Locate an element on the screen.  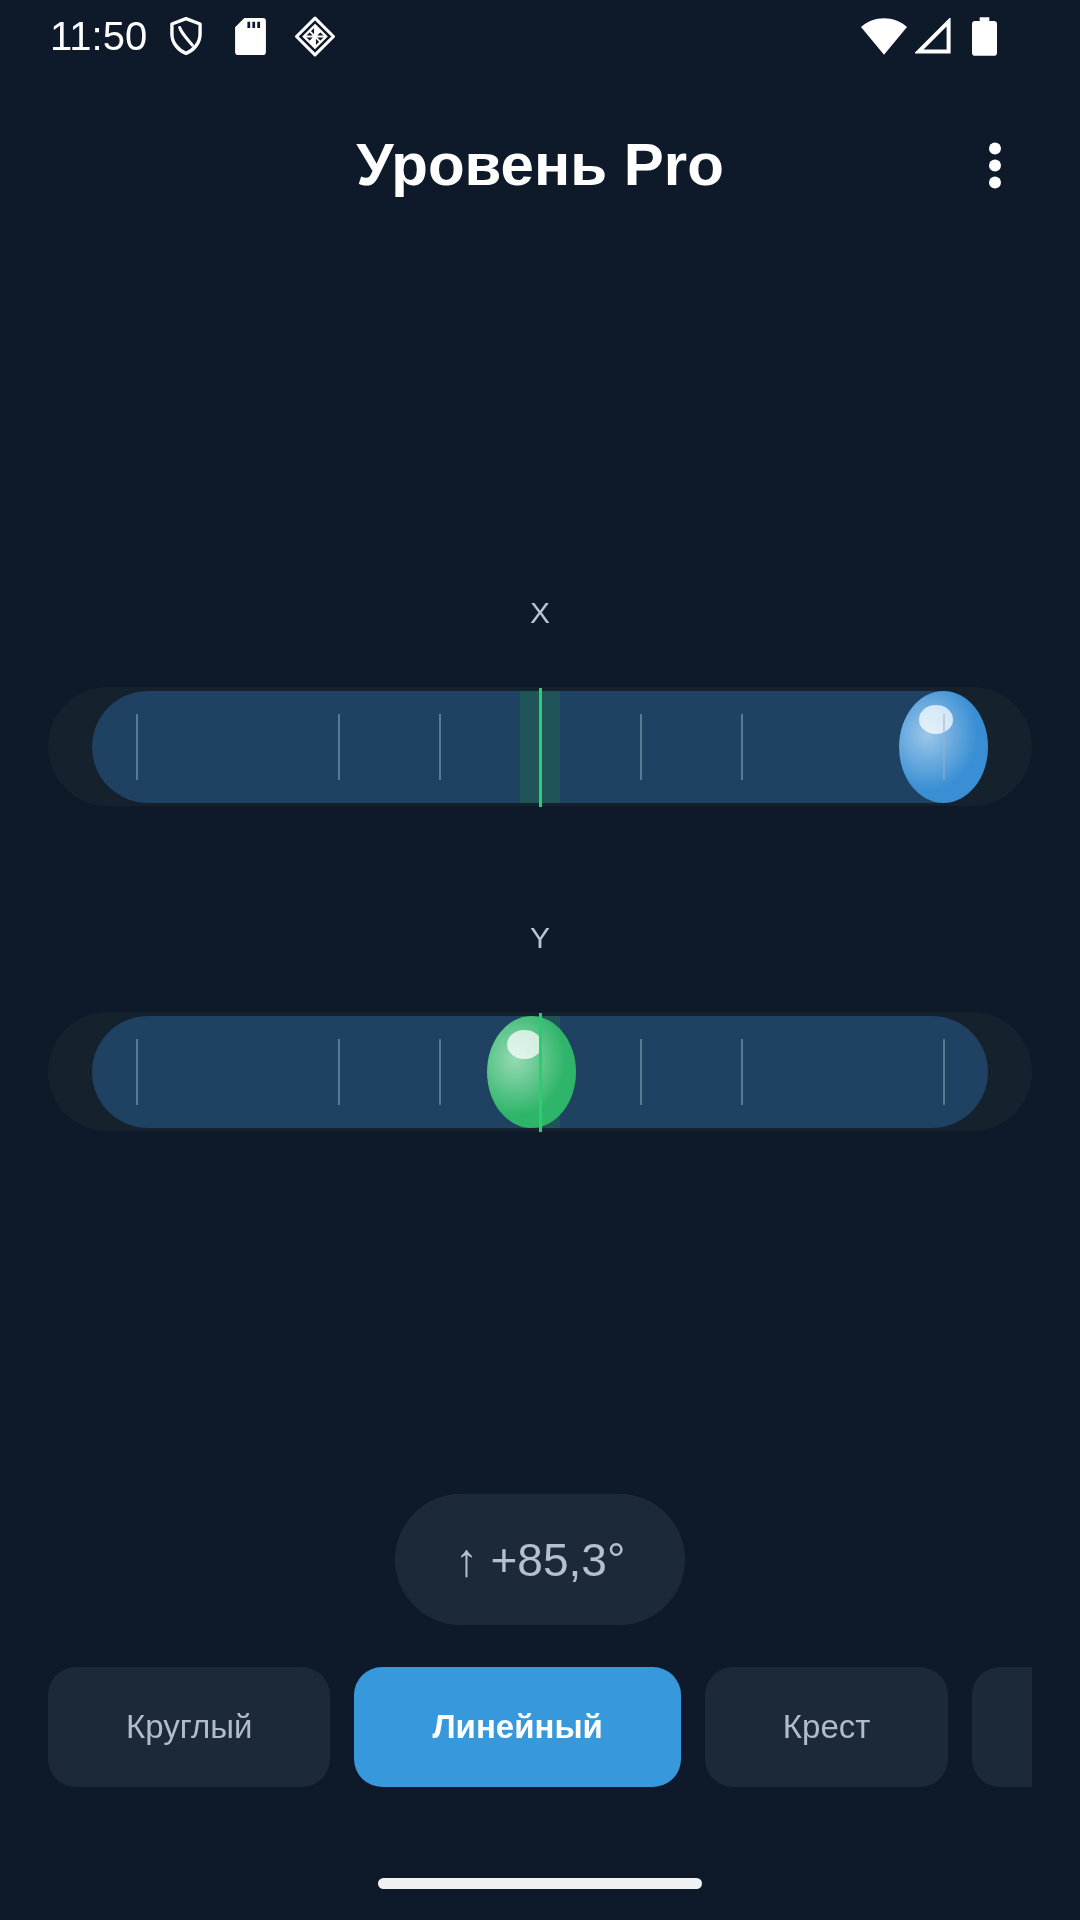
axis-label: X is located at coordinates (540, 613).